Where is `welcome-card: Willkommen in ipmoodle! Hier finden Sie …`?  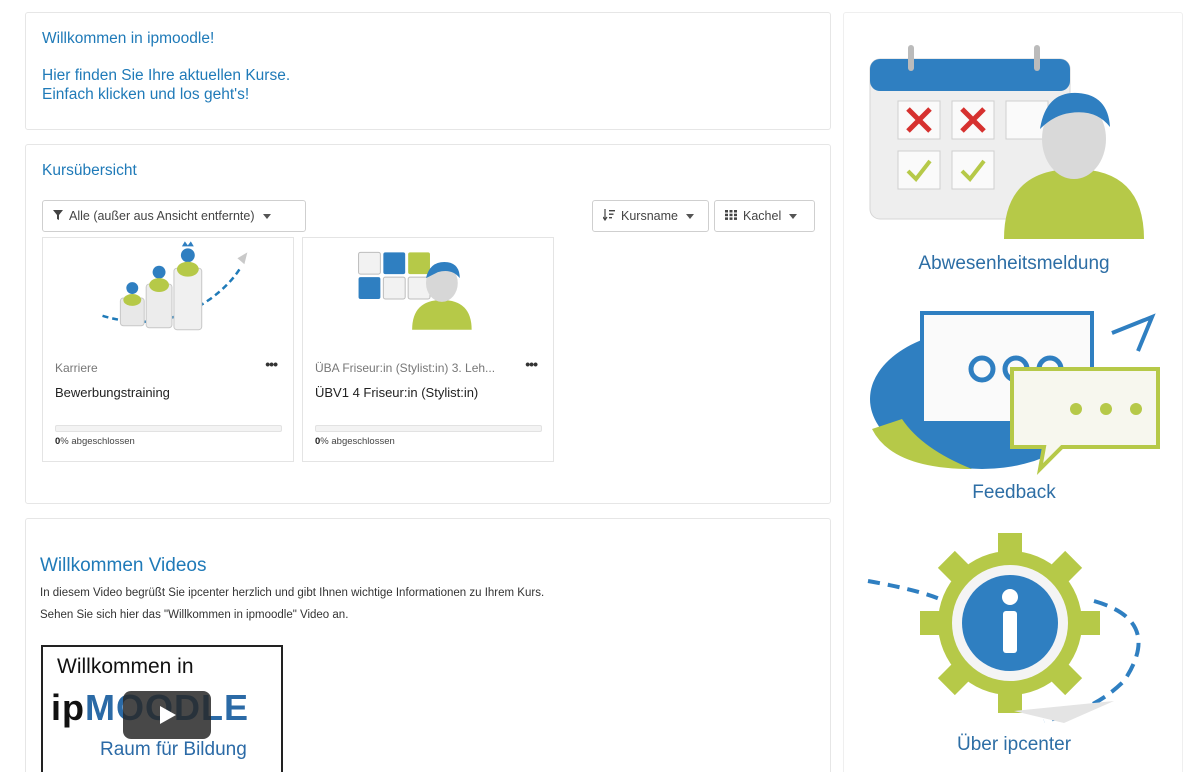 welcome-card: Willkommen in ipmoodle! Hier finden Sie … is located at coordinates (428, 71).